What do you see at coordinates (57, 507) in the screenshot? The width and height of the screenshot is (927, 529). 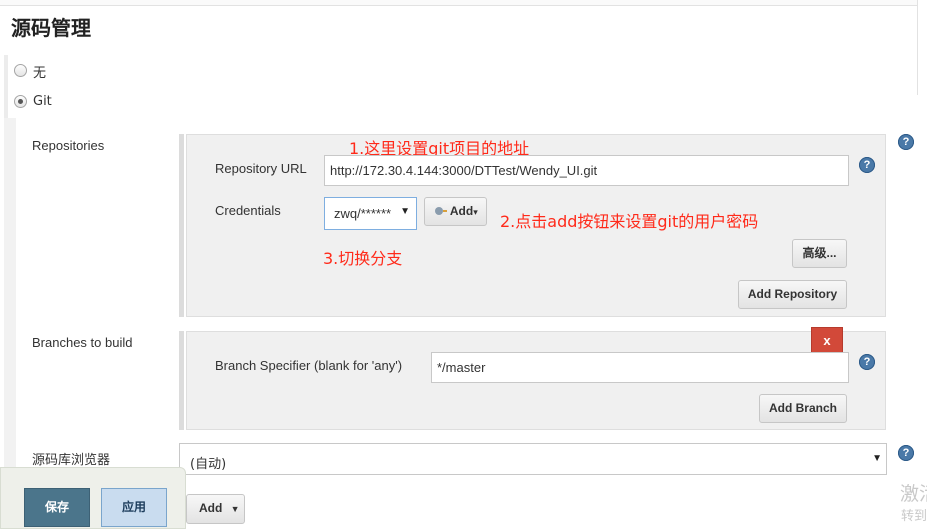 I see `save-button: 保存` at bounding box center [57, 507].